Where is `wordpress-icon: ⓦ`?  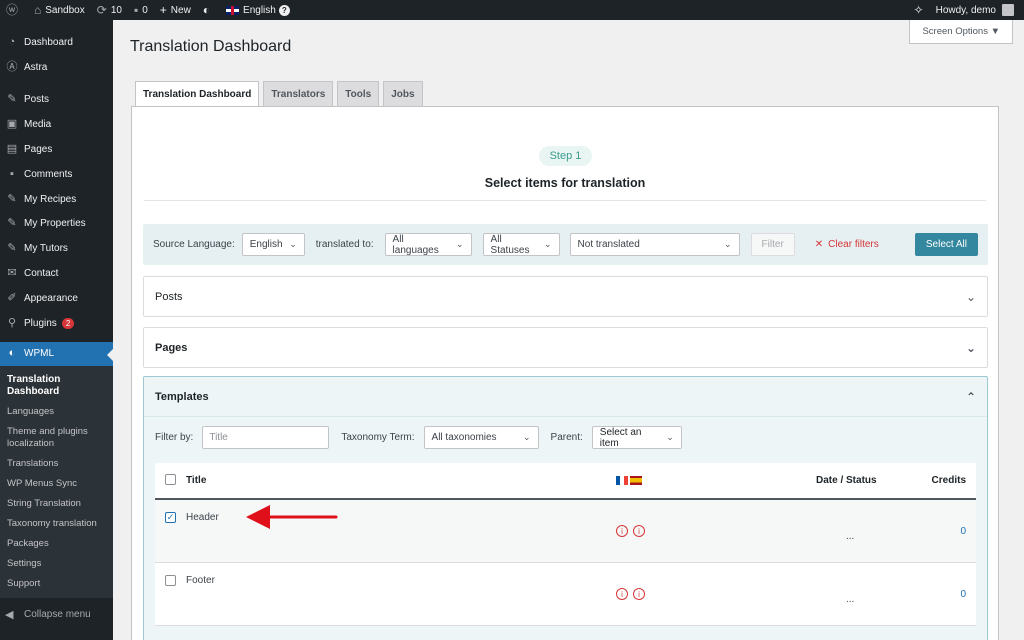
wordpress-icon: ⓦ is located at coordinates (12, 10).